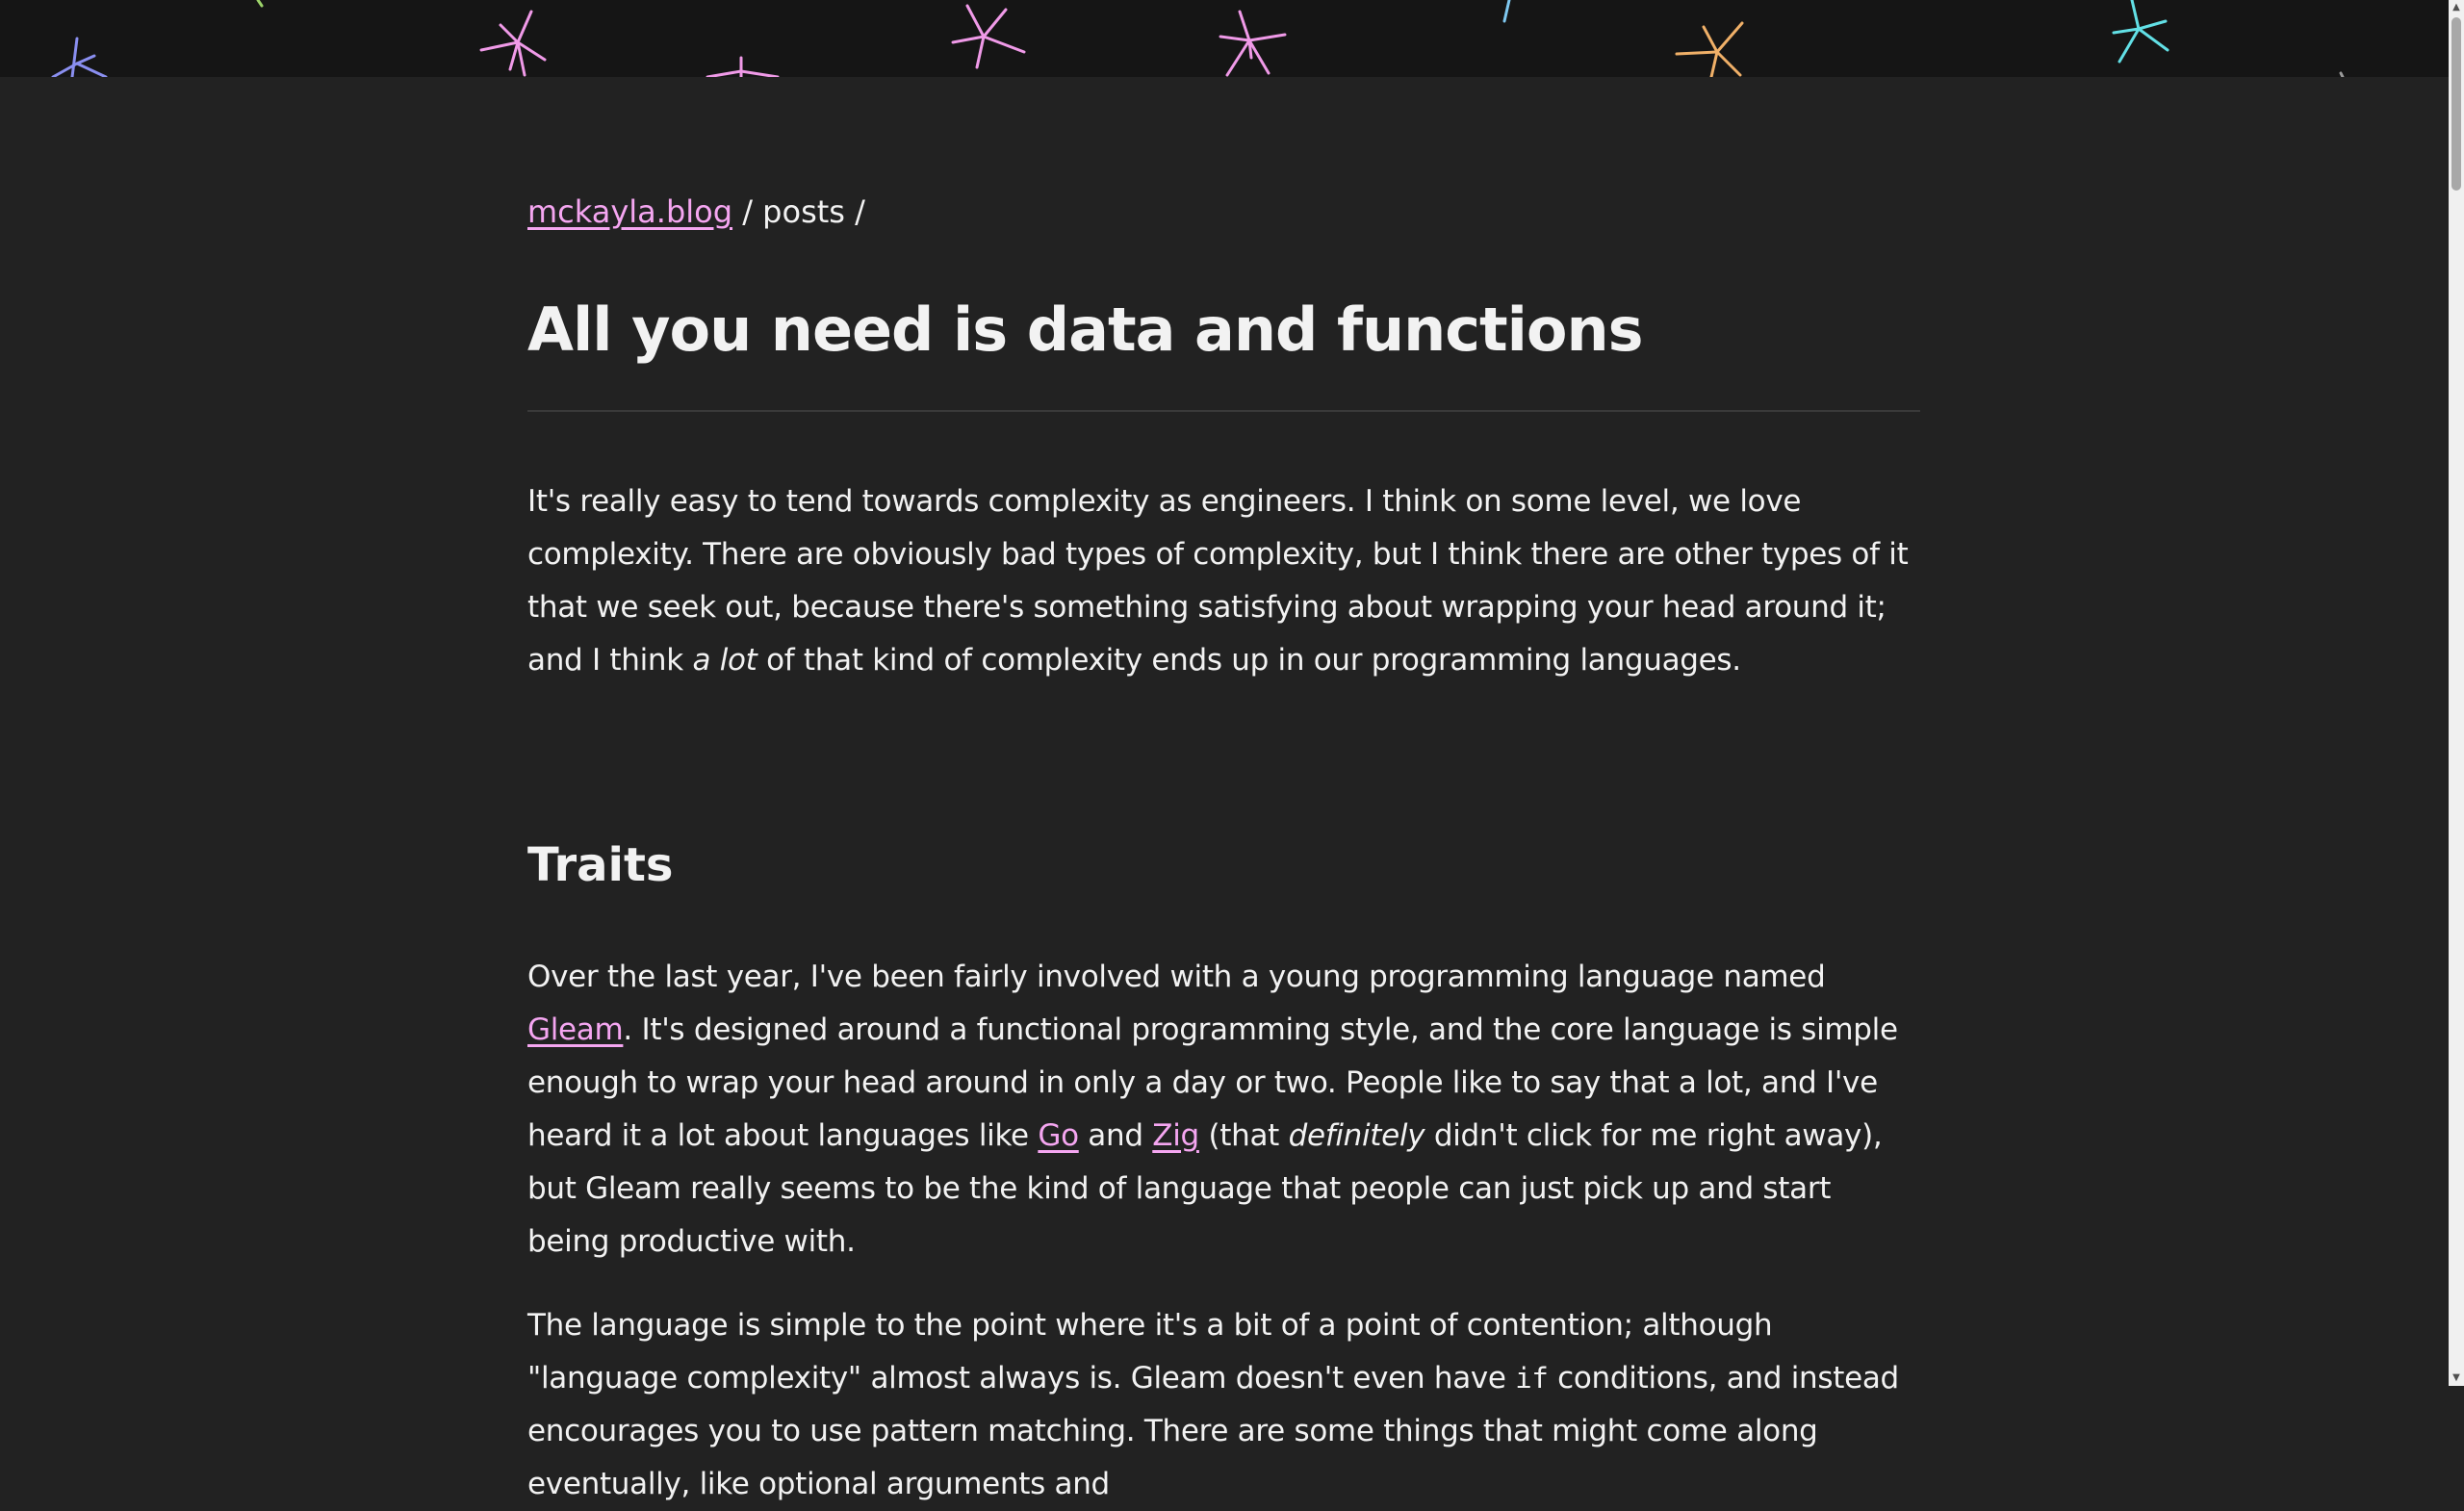  Describe the element at coordinates (1175, 1135) in the screenshot. I see `zig-link: Zig` at that location.